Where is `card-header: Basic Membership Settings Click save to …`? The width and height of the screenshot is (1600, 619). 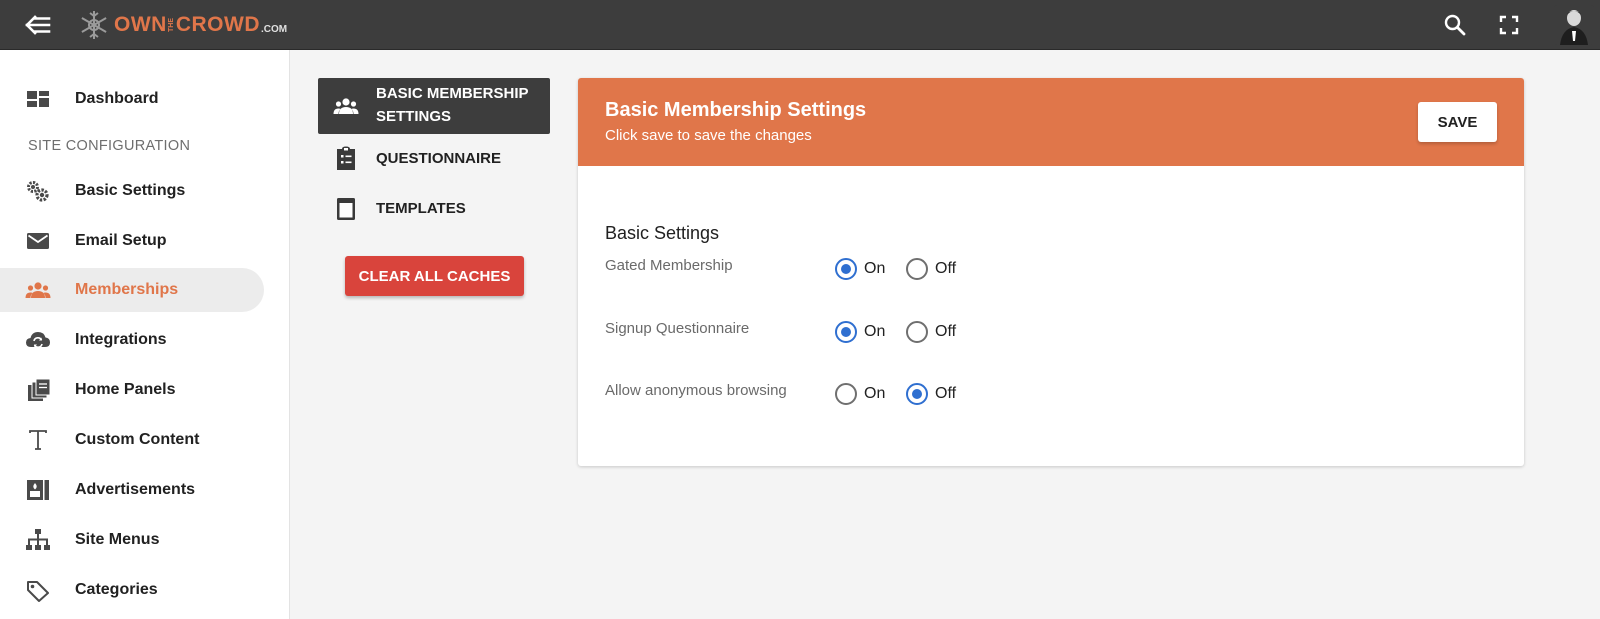
card-header: Basic Membership Settings Click save to … is located at coordinates (1051, 122).